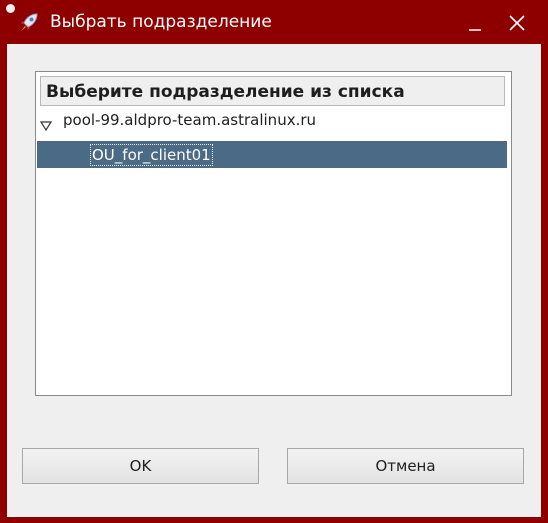 This screenshot has width=548, height=523. Describe the element at coordinates (161, 22) in the screenshot. I see `window-title: Выбрать подразделение` at that location.